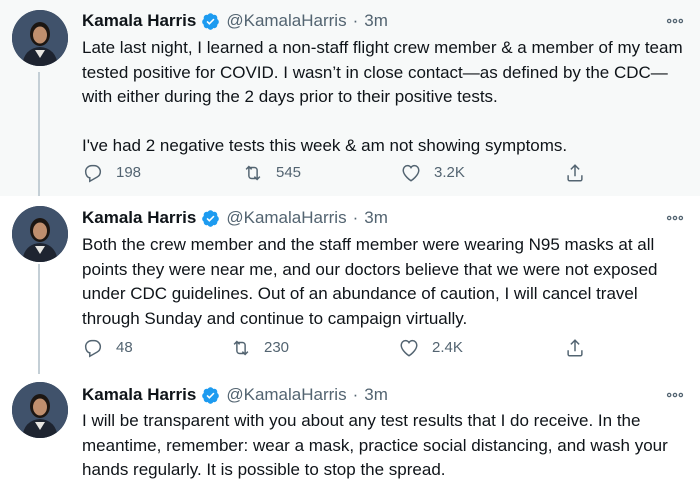 This screenshot has height=483, width=700. I want to click on tweet-actions: 48 230 2.4K, so click(342, 348).